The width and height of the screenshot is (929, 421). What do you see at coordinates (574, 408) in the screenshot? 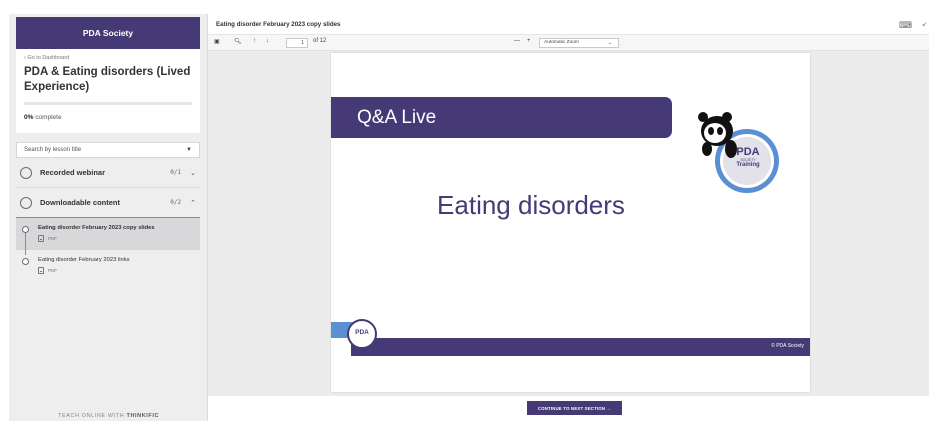
I see `continue-button: CONTINUE TO NEXT SECTION →` at bounding box center [574, 408].